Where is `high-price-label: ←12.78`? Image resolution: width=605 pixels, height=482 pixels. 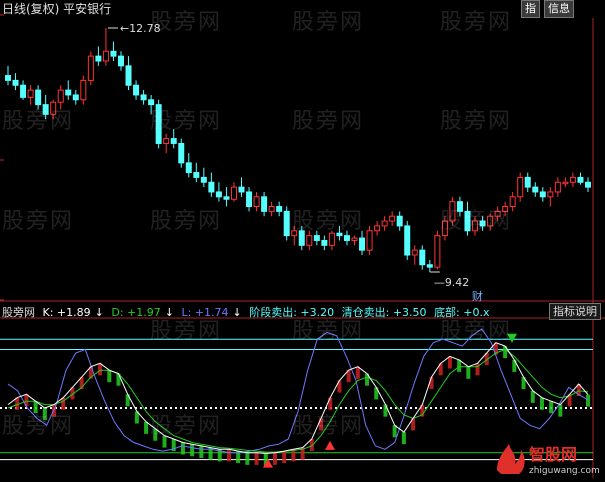 high-price-label: ←12.78 is located at coordinates (140, 28).